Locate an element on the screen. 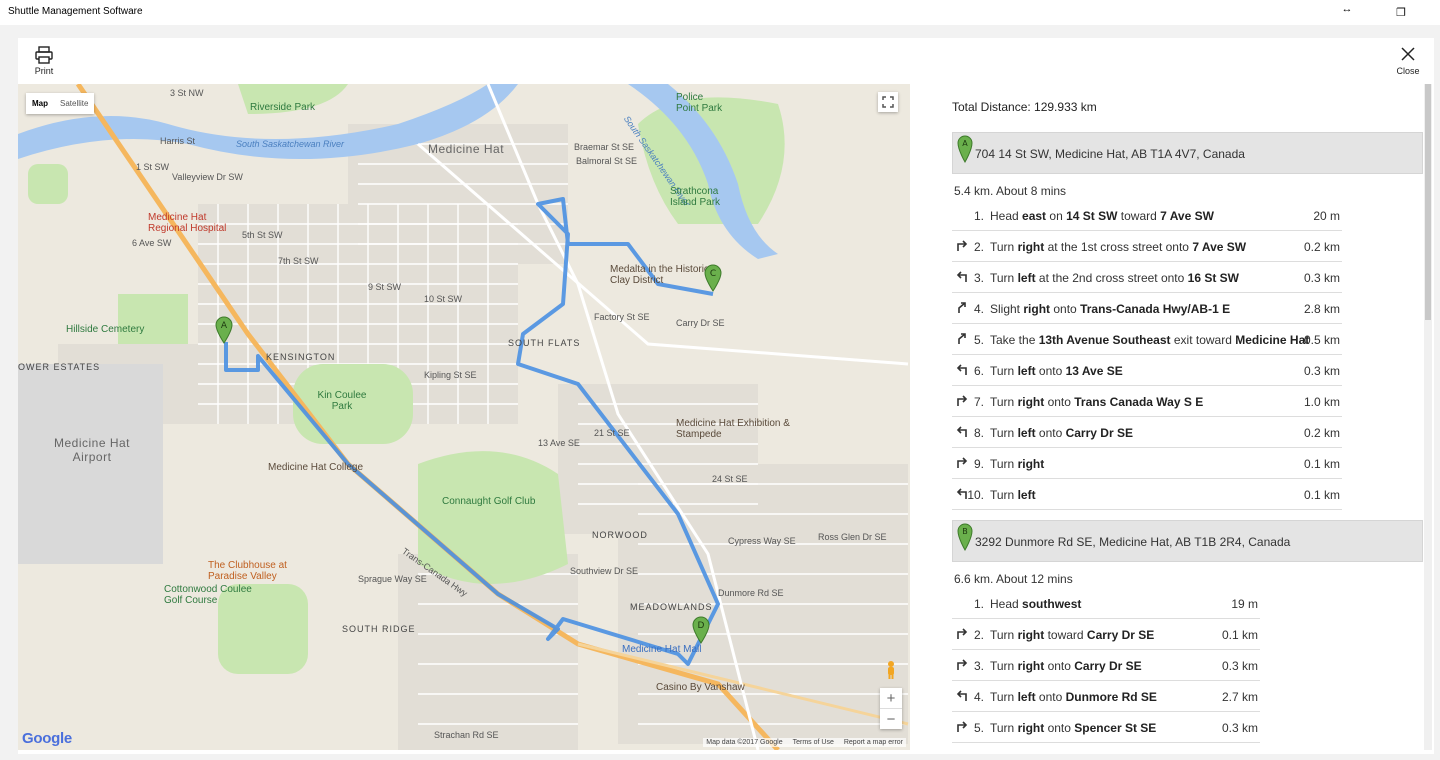  map-type-control: Map Satellite is located at coordinates (60, 103).